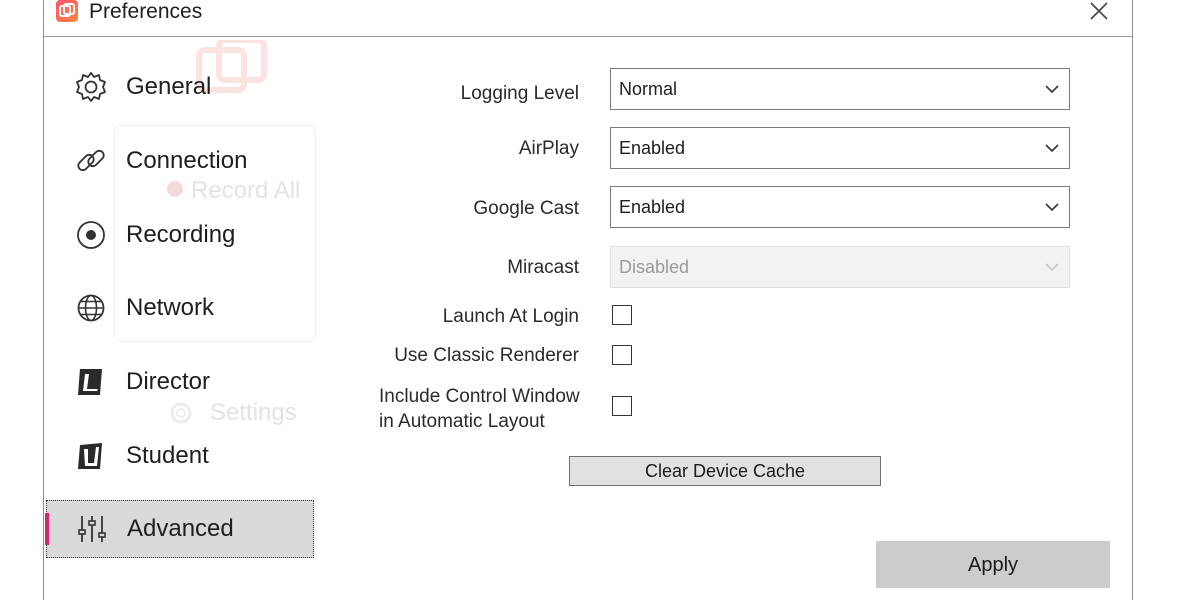  What do you see at coordinates (652, 148) in the screenshot?
I see `airplay-value: Enabled` at bounding box center [652, 148].